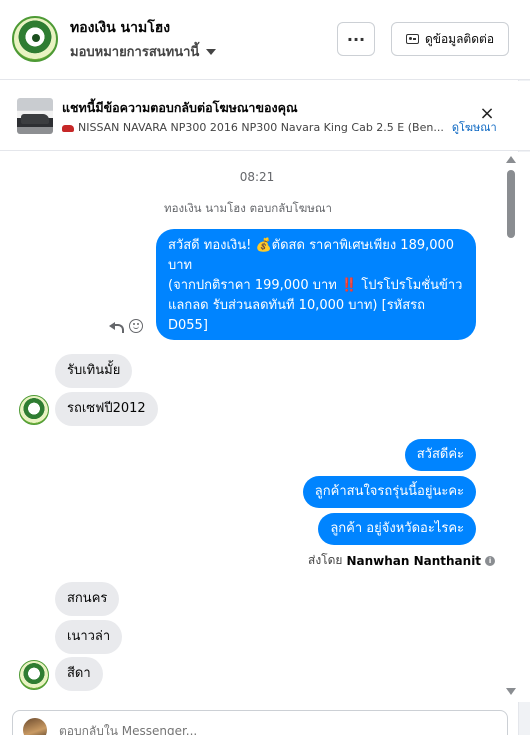 Image resolution: width=530 pixels, height=735 pixels. What do you see at coordinates (134, 729) in the screenshot?
I see `reply-input` at bounding box center [134, 729].